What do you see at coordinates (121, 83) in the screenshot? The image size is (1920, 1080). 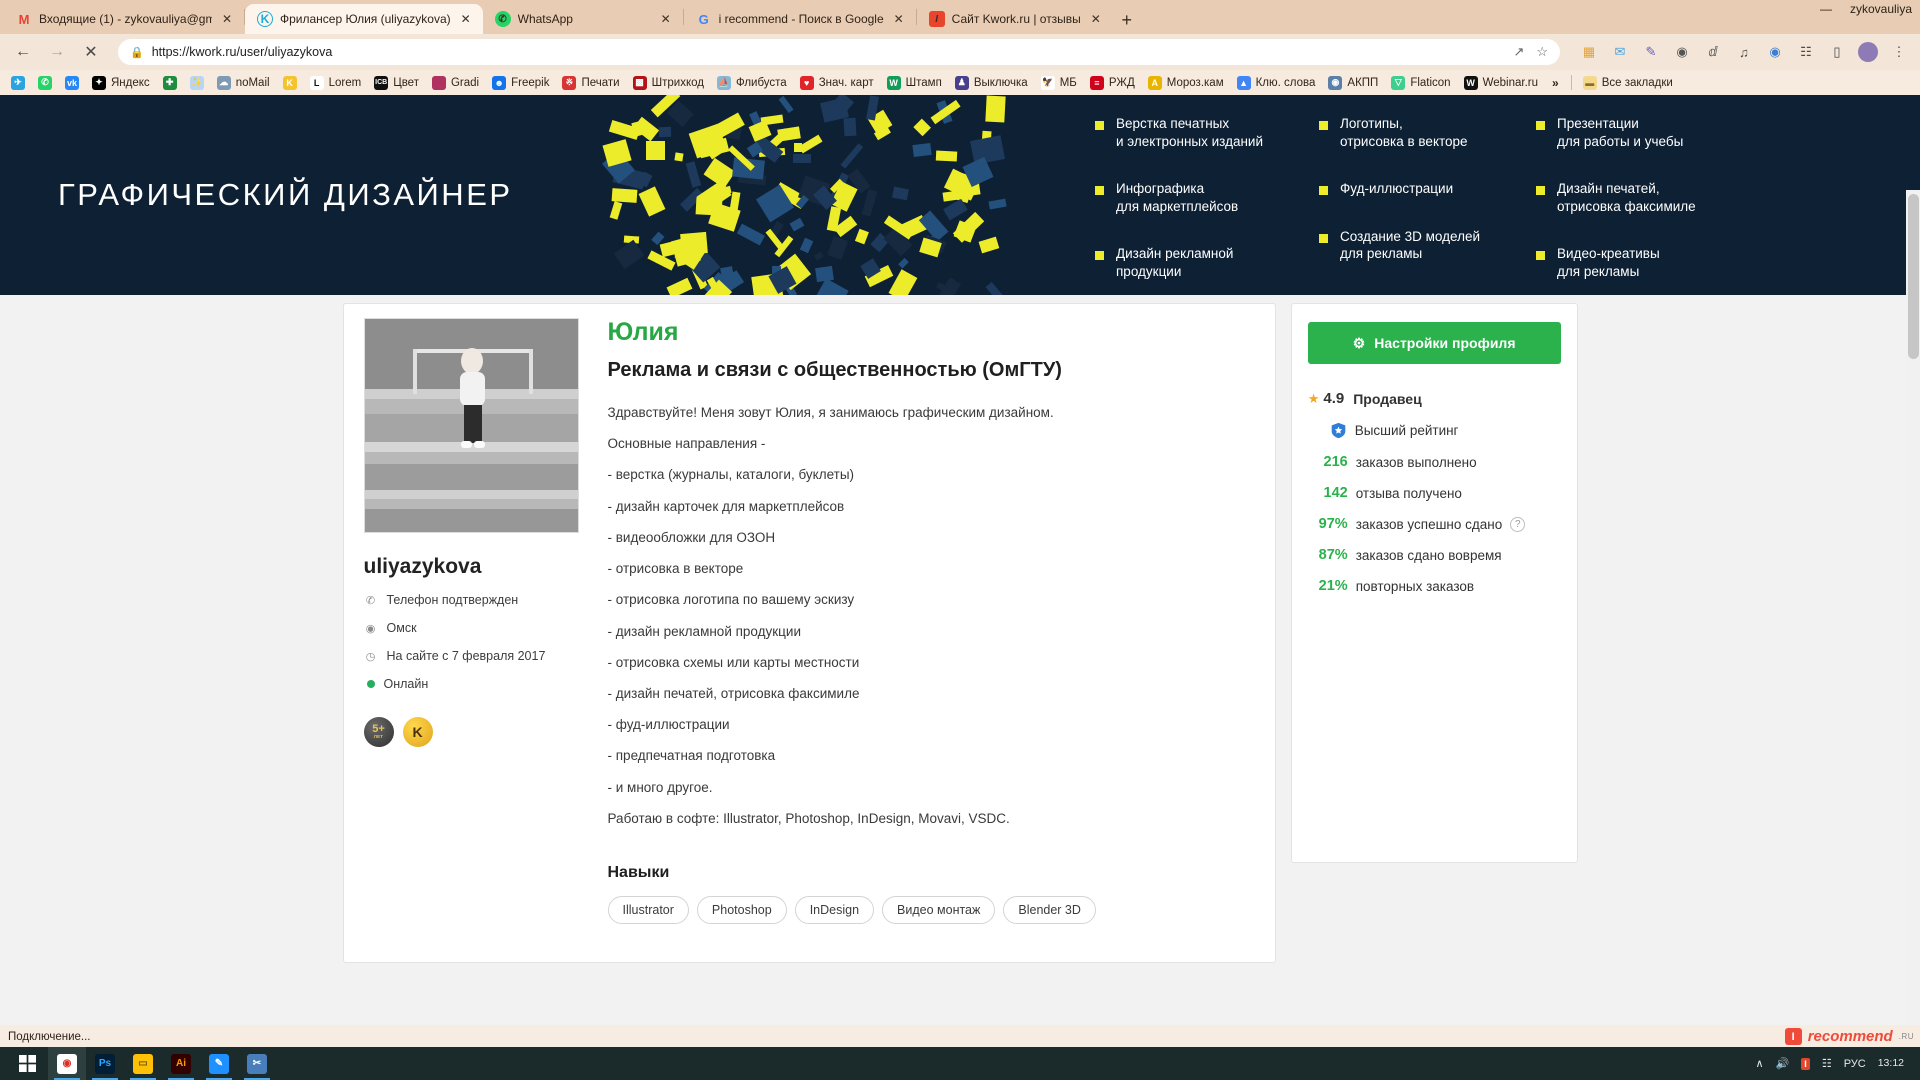 I see `bookmark-item-3: ✦ Яндекс` at bounding box center [121, 83].